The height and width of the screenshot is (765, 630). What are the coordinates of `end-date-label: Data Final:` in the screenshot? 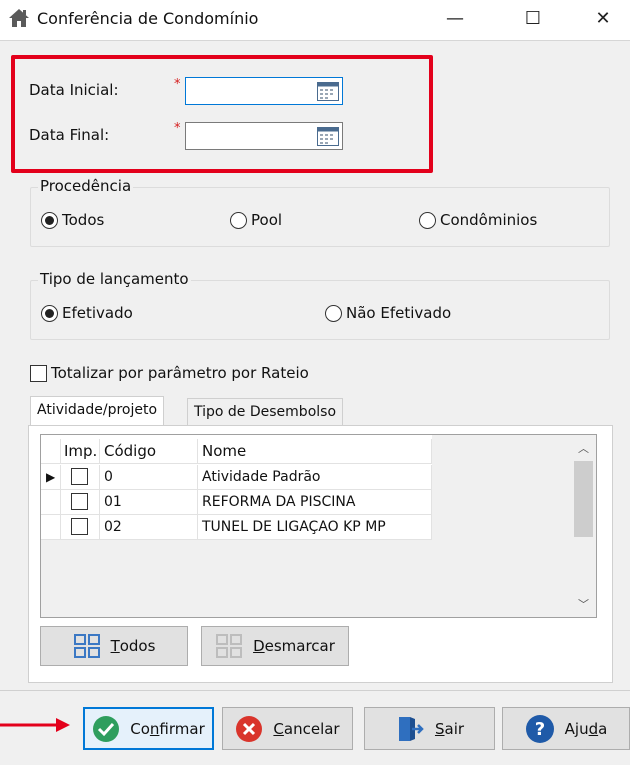 It's located at (69, 135).